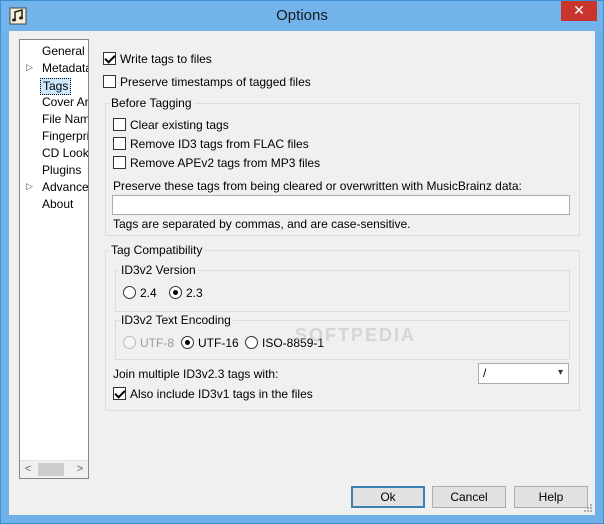  What do you see at coordinates (588, 508) in the screenshot?
I see `resize-grip-icon` at bounding box center [588, 508].